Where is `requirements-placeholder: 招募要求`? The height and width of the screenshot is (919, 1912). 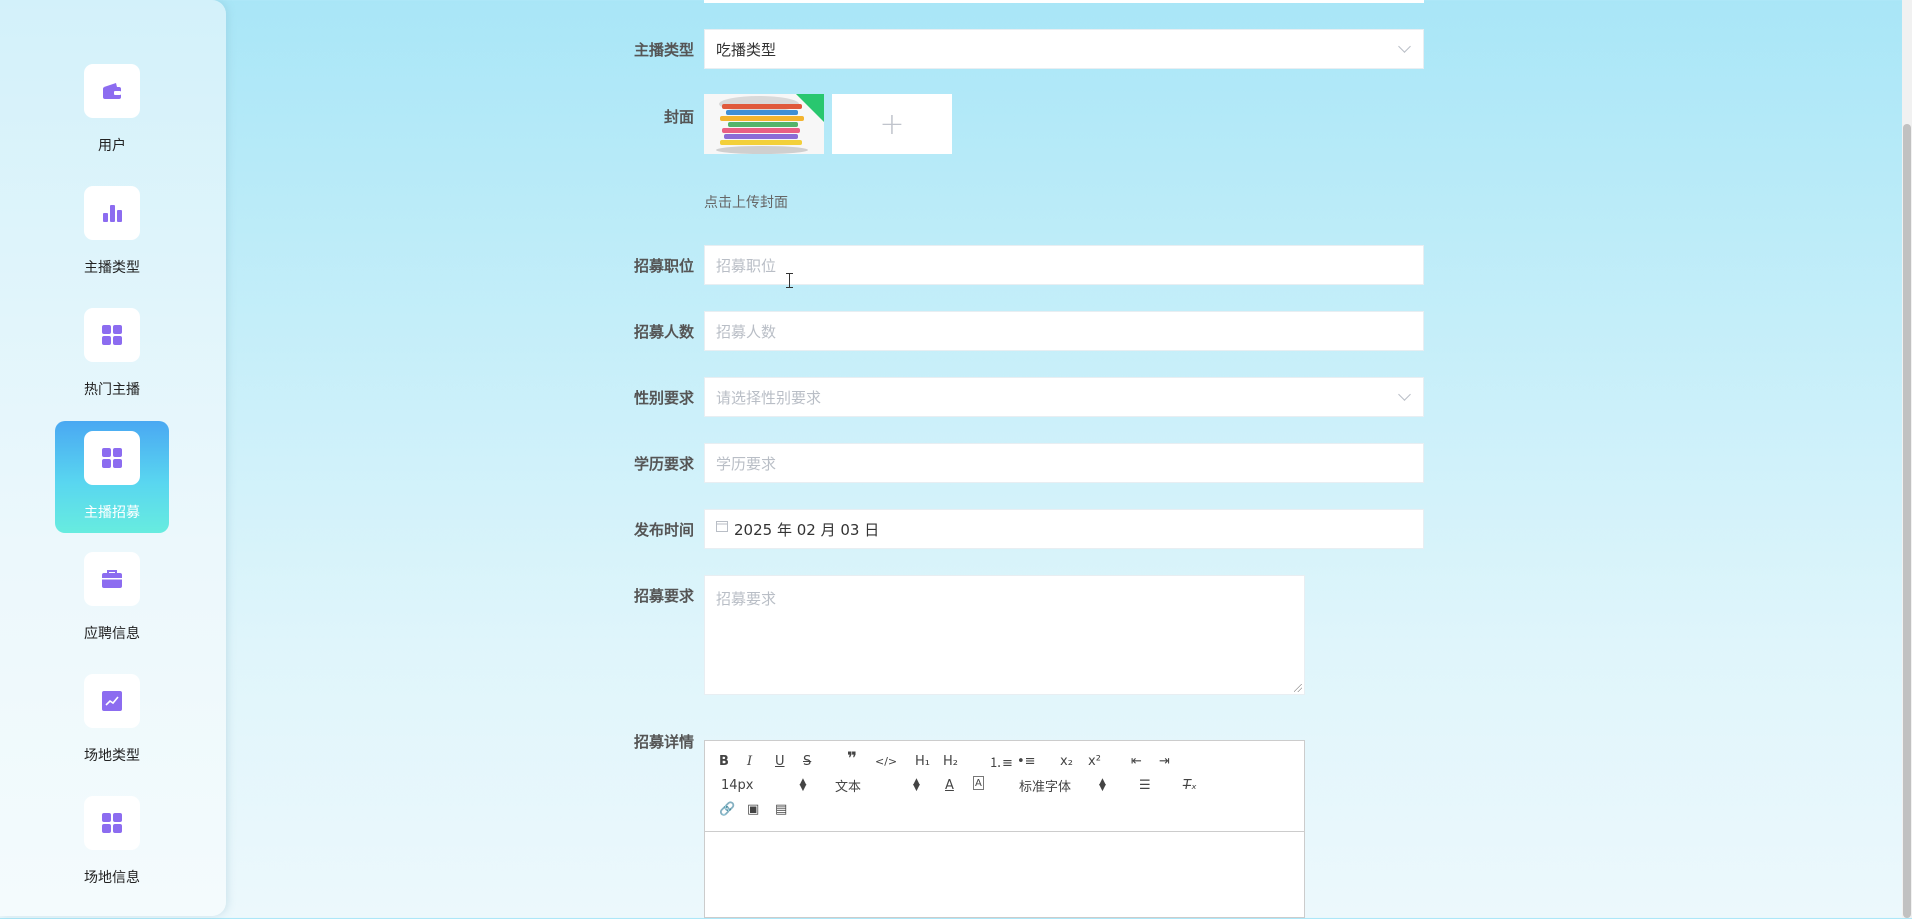 requirements-placeholder: 招募要求 is located at coordinates (746, 599).